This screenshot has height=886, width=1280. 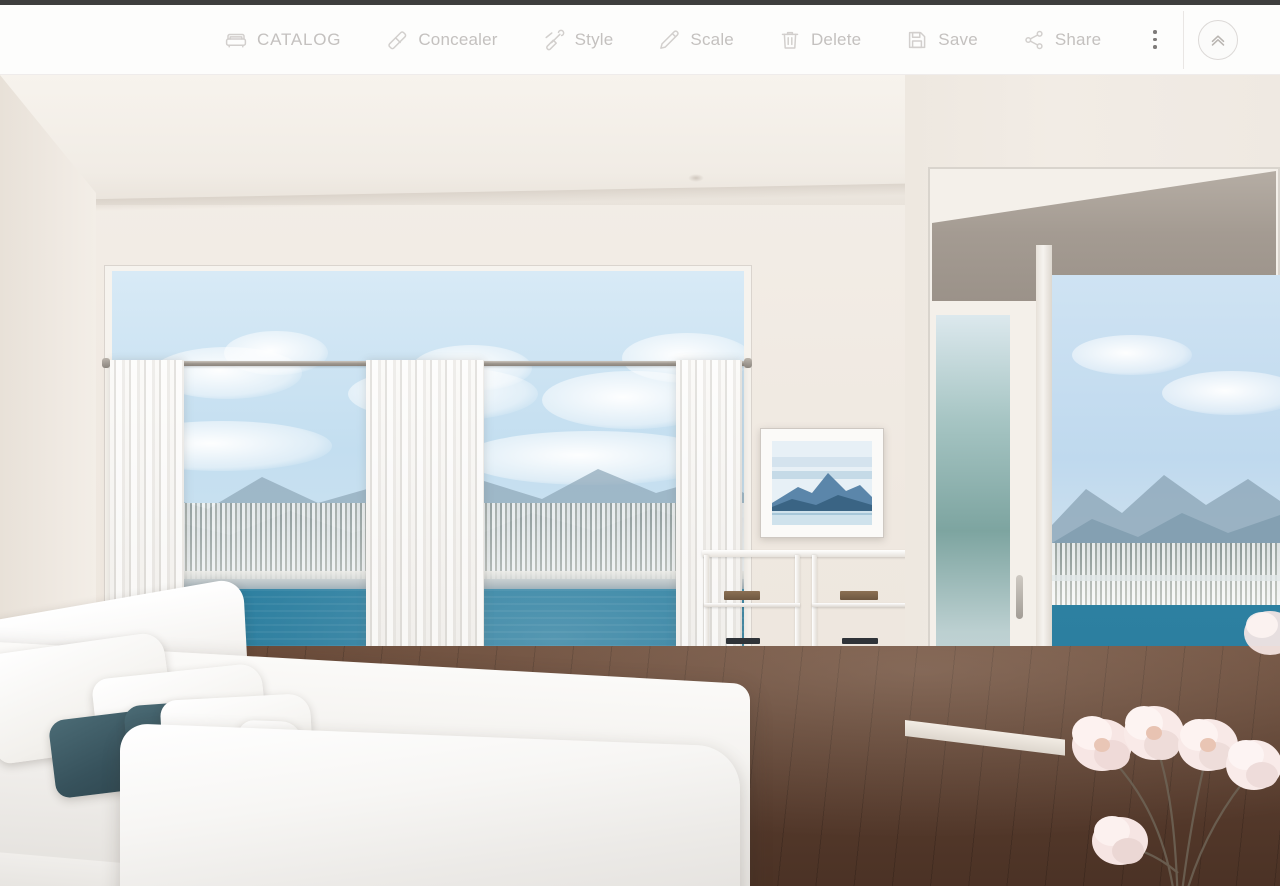 I want to click on sliding-door-handle, so click(x=1019, y=597).